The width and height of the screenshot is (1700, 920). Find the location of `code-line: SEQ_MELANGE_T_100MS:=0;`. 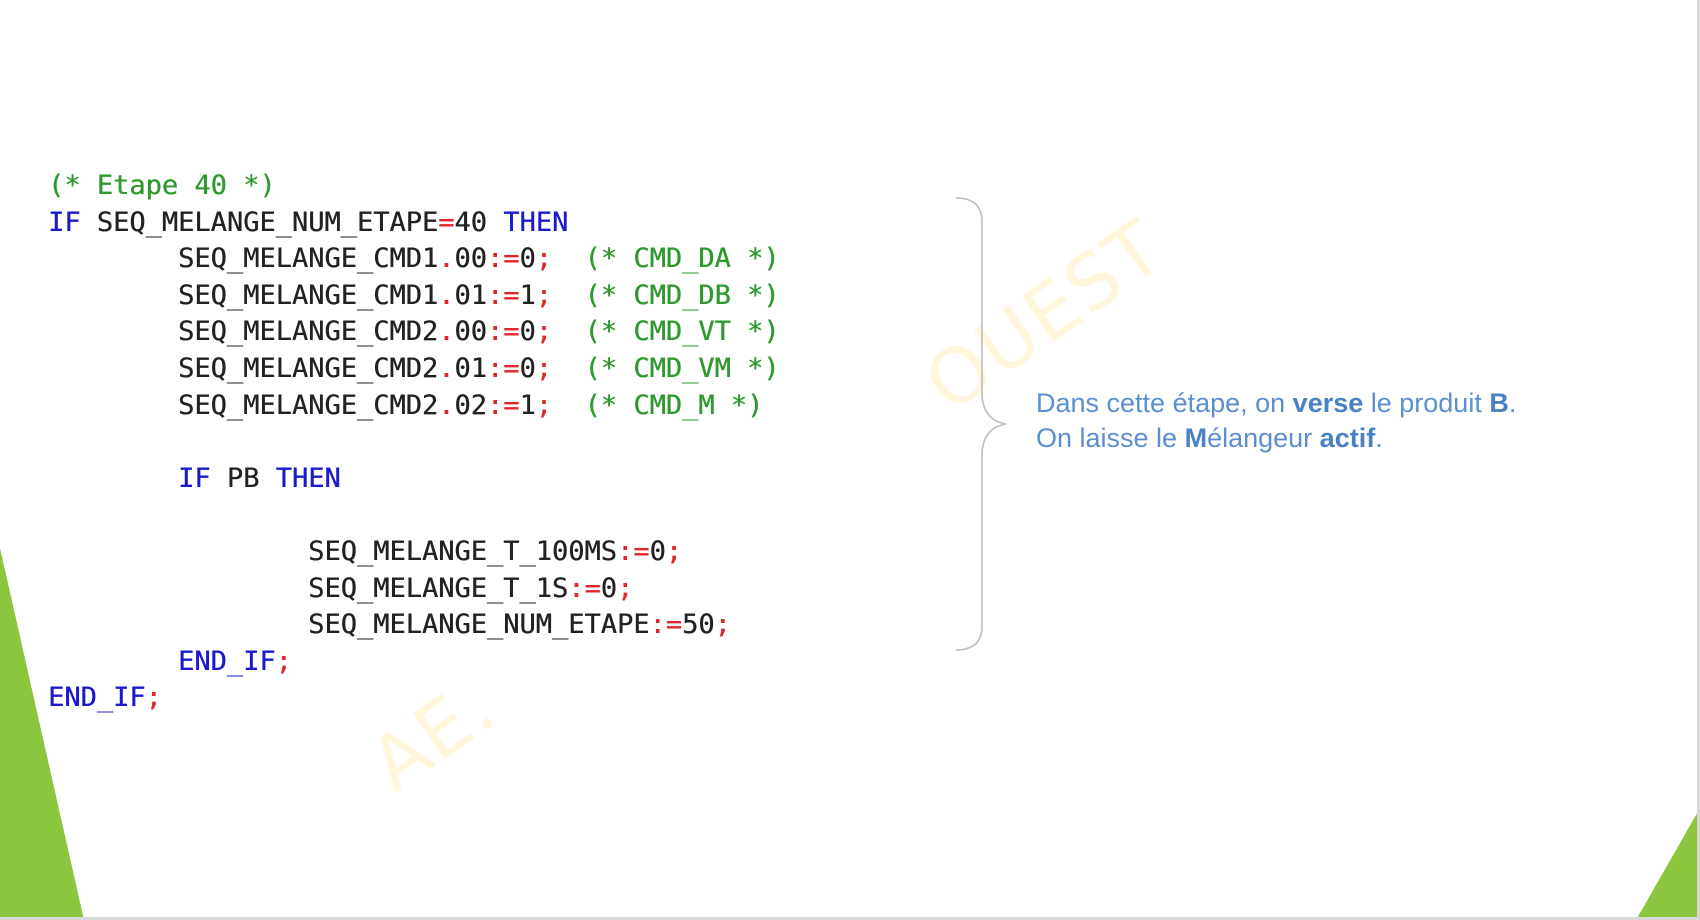

code-line: SEQ_MELANGE_T_100MS:=0; is located at coordinates (414, 552).